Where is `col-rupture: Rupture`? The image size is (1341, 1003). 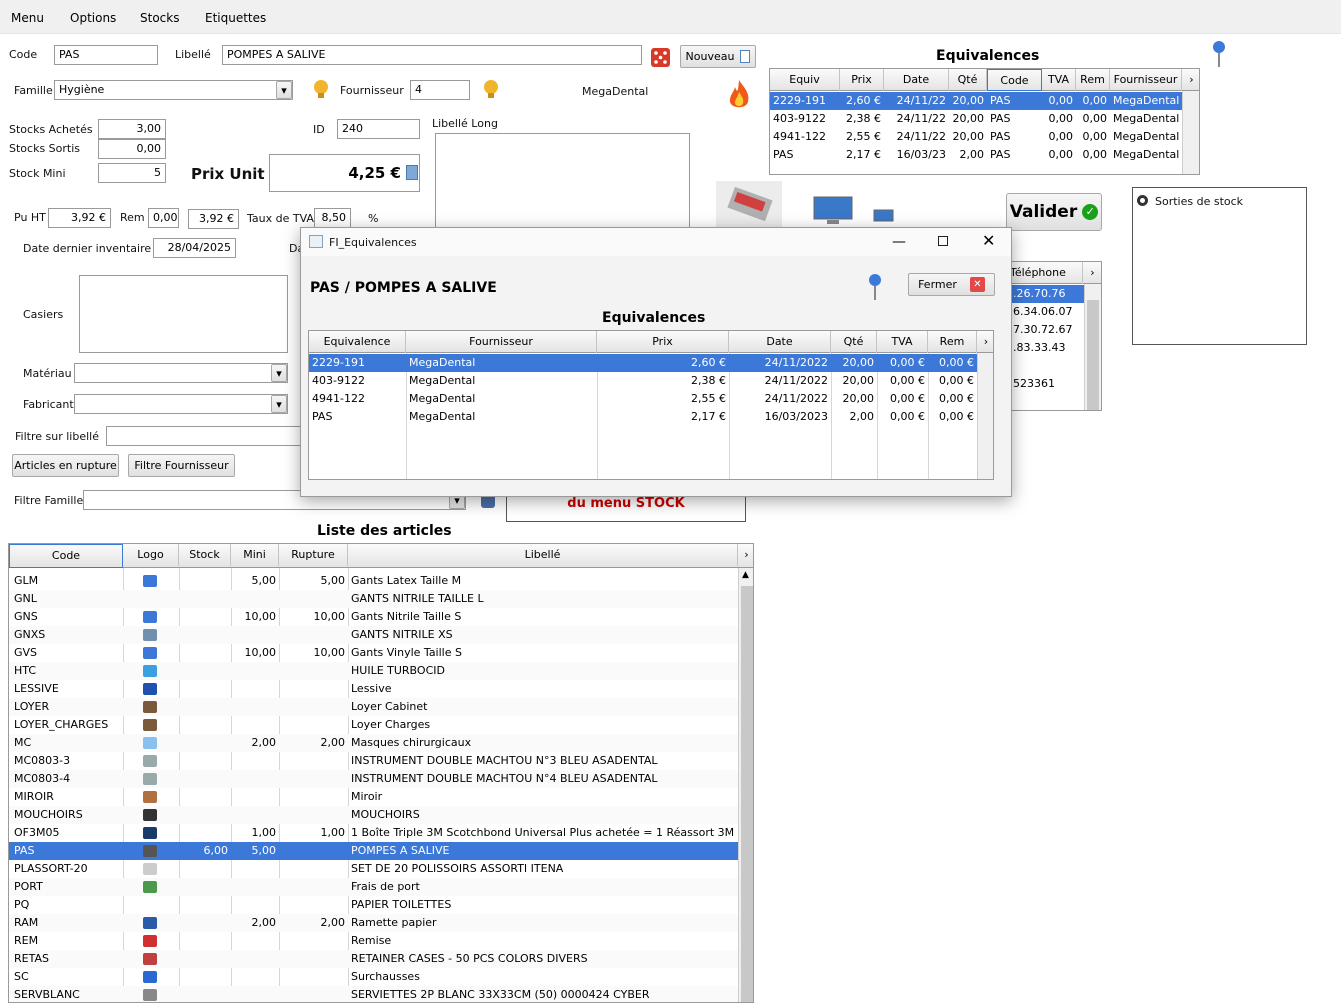
col-rupture: Rupture is located at coordinates (313, 555).